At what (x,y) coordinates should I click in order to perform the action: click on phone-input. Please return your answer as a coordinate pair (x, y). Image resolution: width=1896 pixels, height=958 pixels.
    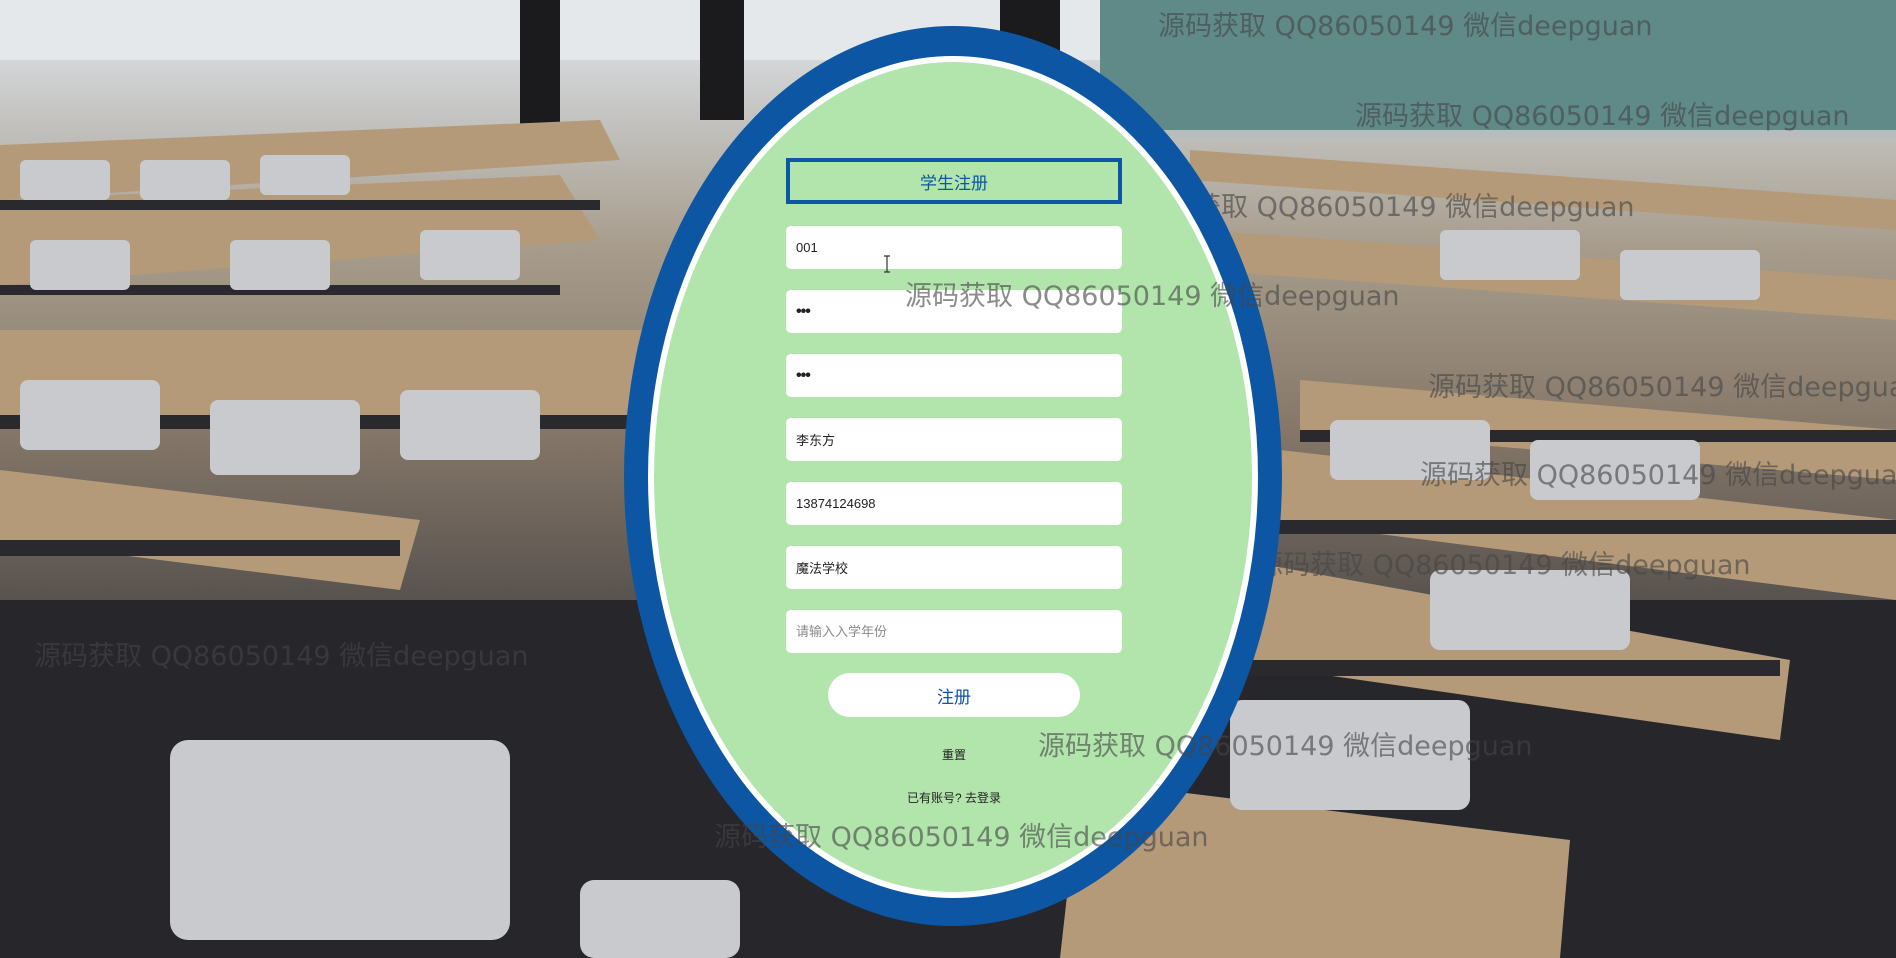
    Looking at the image, I should click on (954, 503).